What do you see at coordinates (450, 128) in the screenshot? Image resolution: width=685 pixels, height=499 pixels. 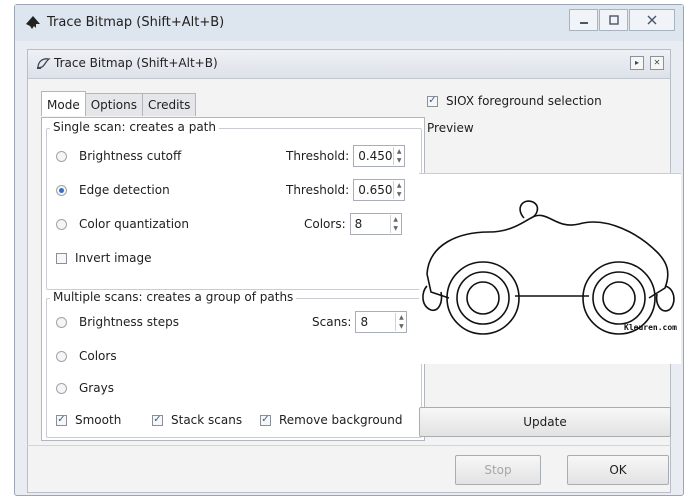 I see `preview-label: Preview` at bounding box center [450, 128].